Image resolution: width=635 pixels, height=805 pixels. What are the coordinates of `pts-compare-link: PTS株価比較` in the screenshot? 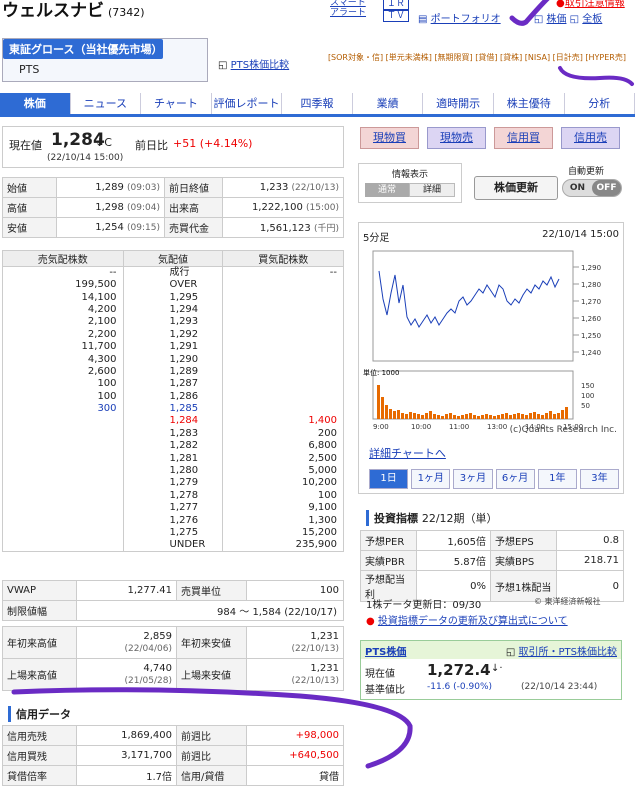 It's located at (260, 65).